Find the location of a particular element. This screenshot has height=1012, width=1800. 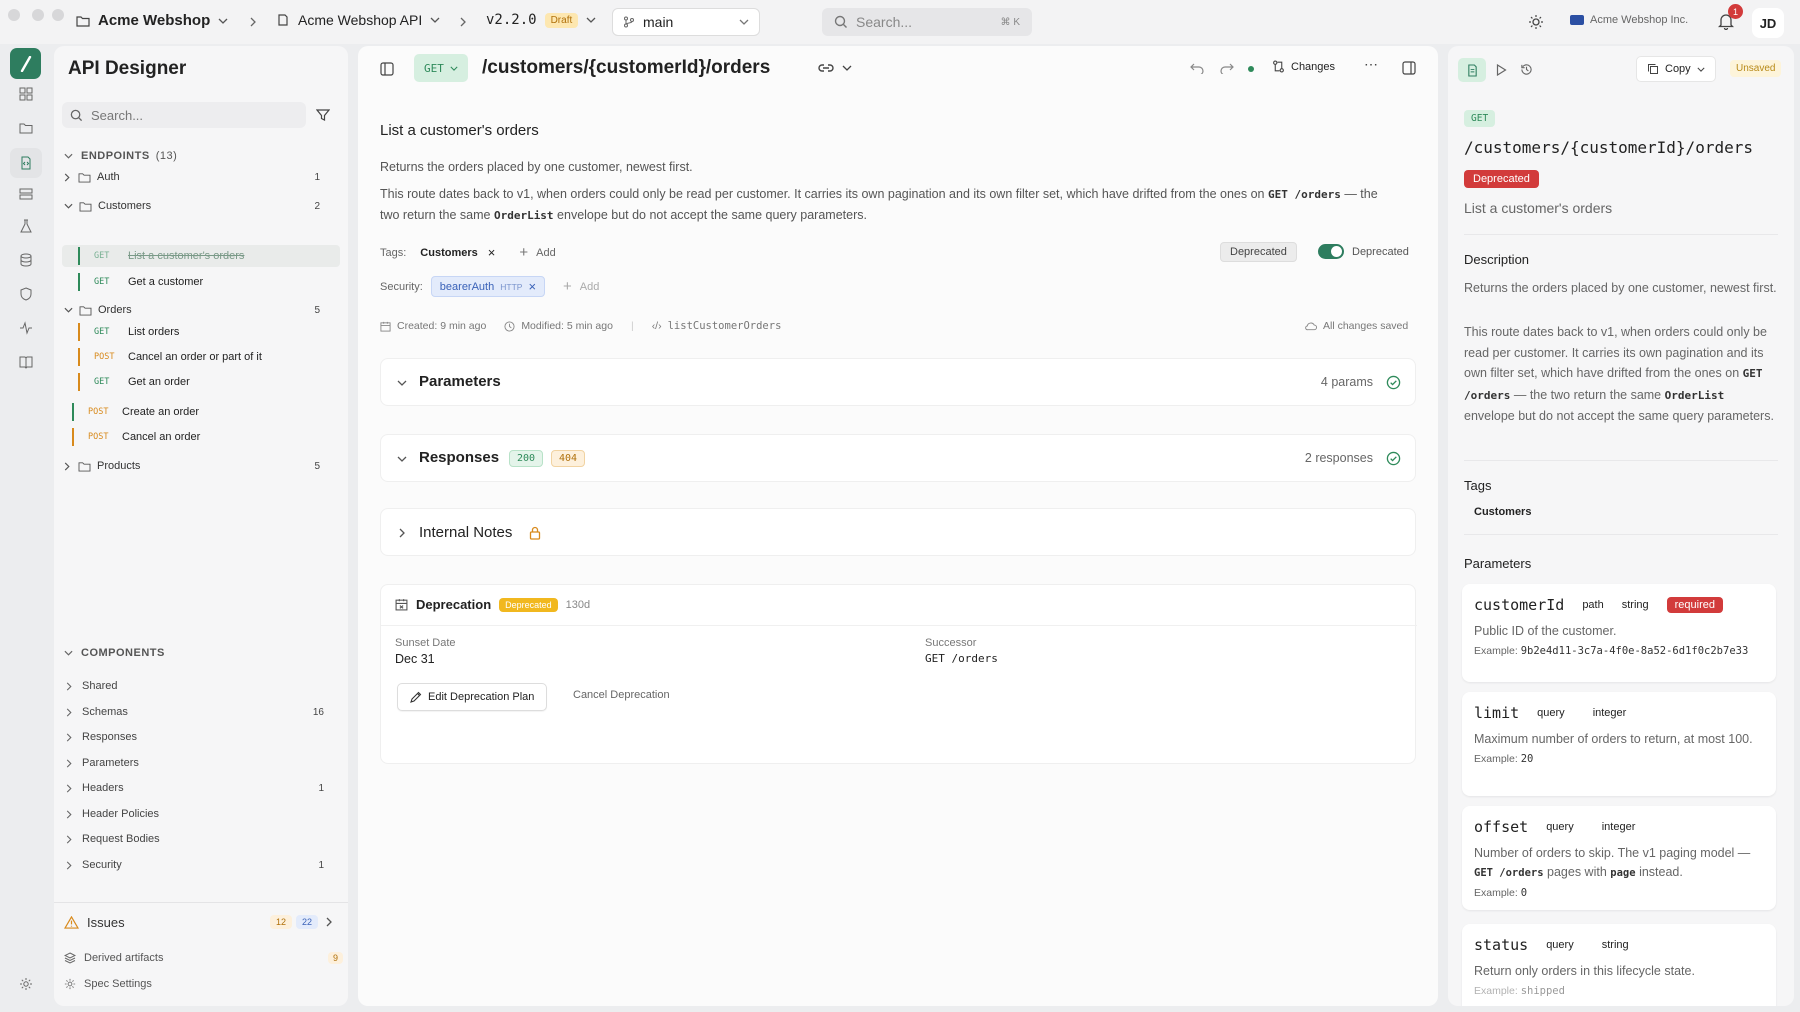

component-responses: Responses is located at coordinates (202, 737).